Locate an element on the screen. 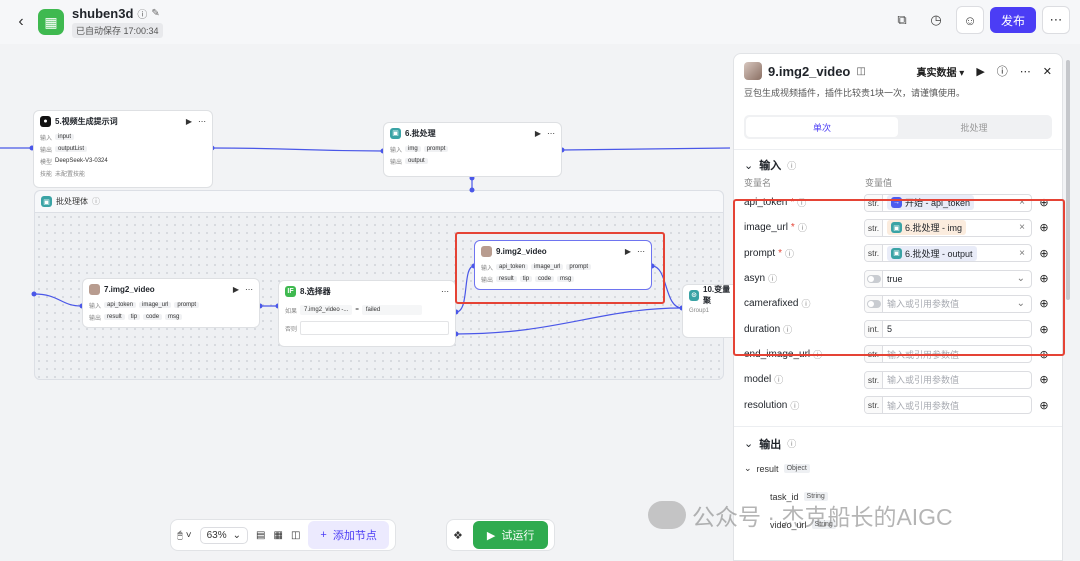 The width and height of the screenshot is (1080, 561). history-icon: ◷ is located at coordinates (936, 20).